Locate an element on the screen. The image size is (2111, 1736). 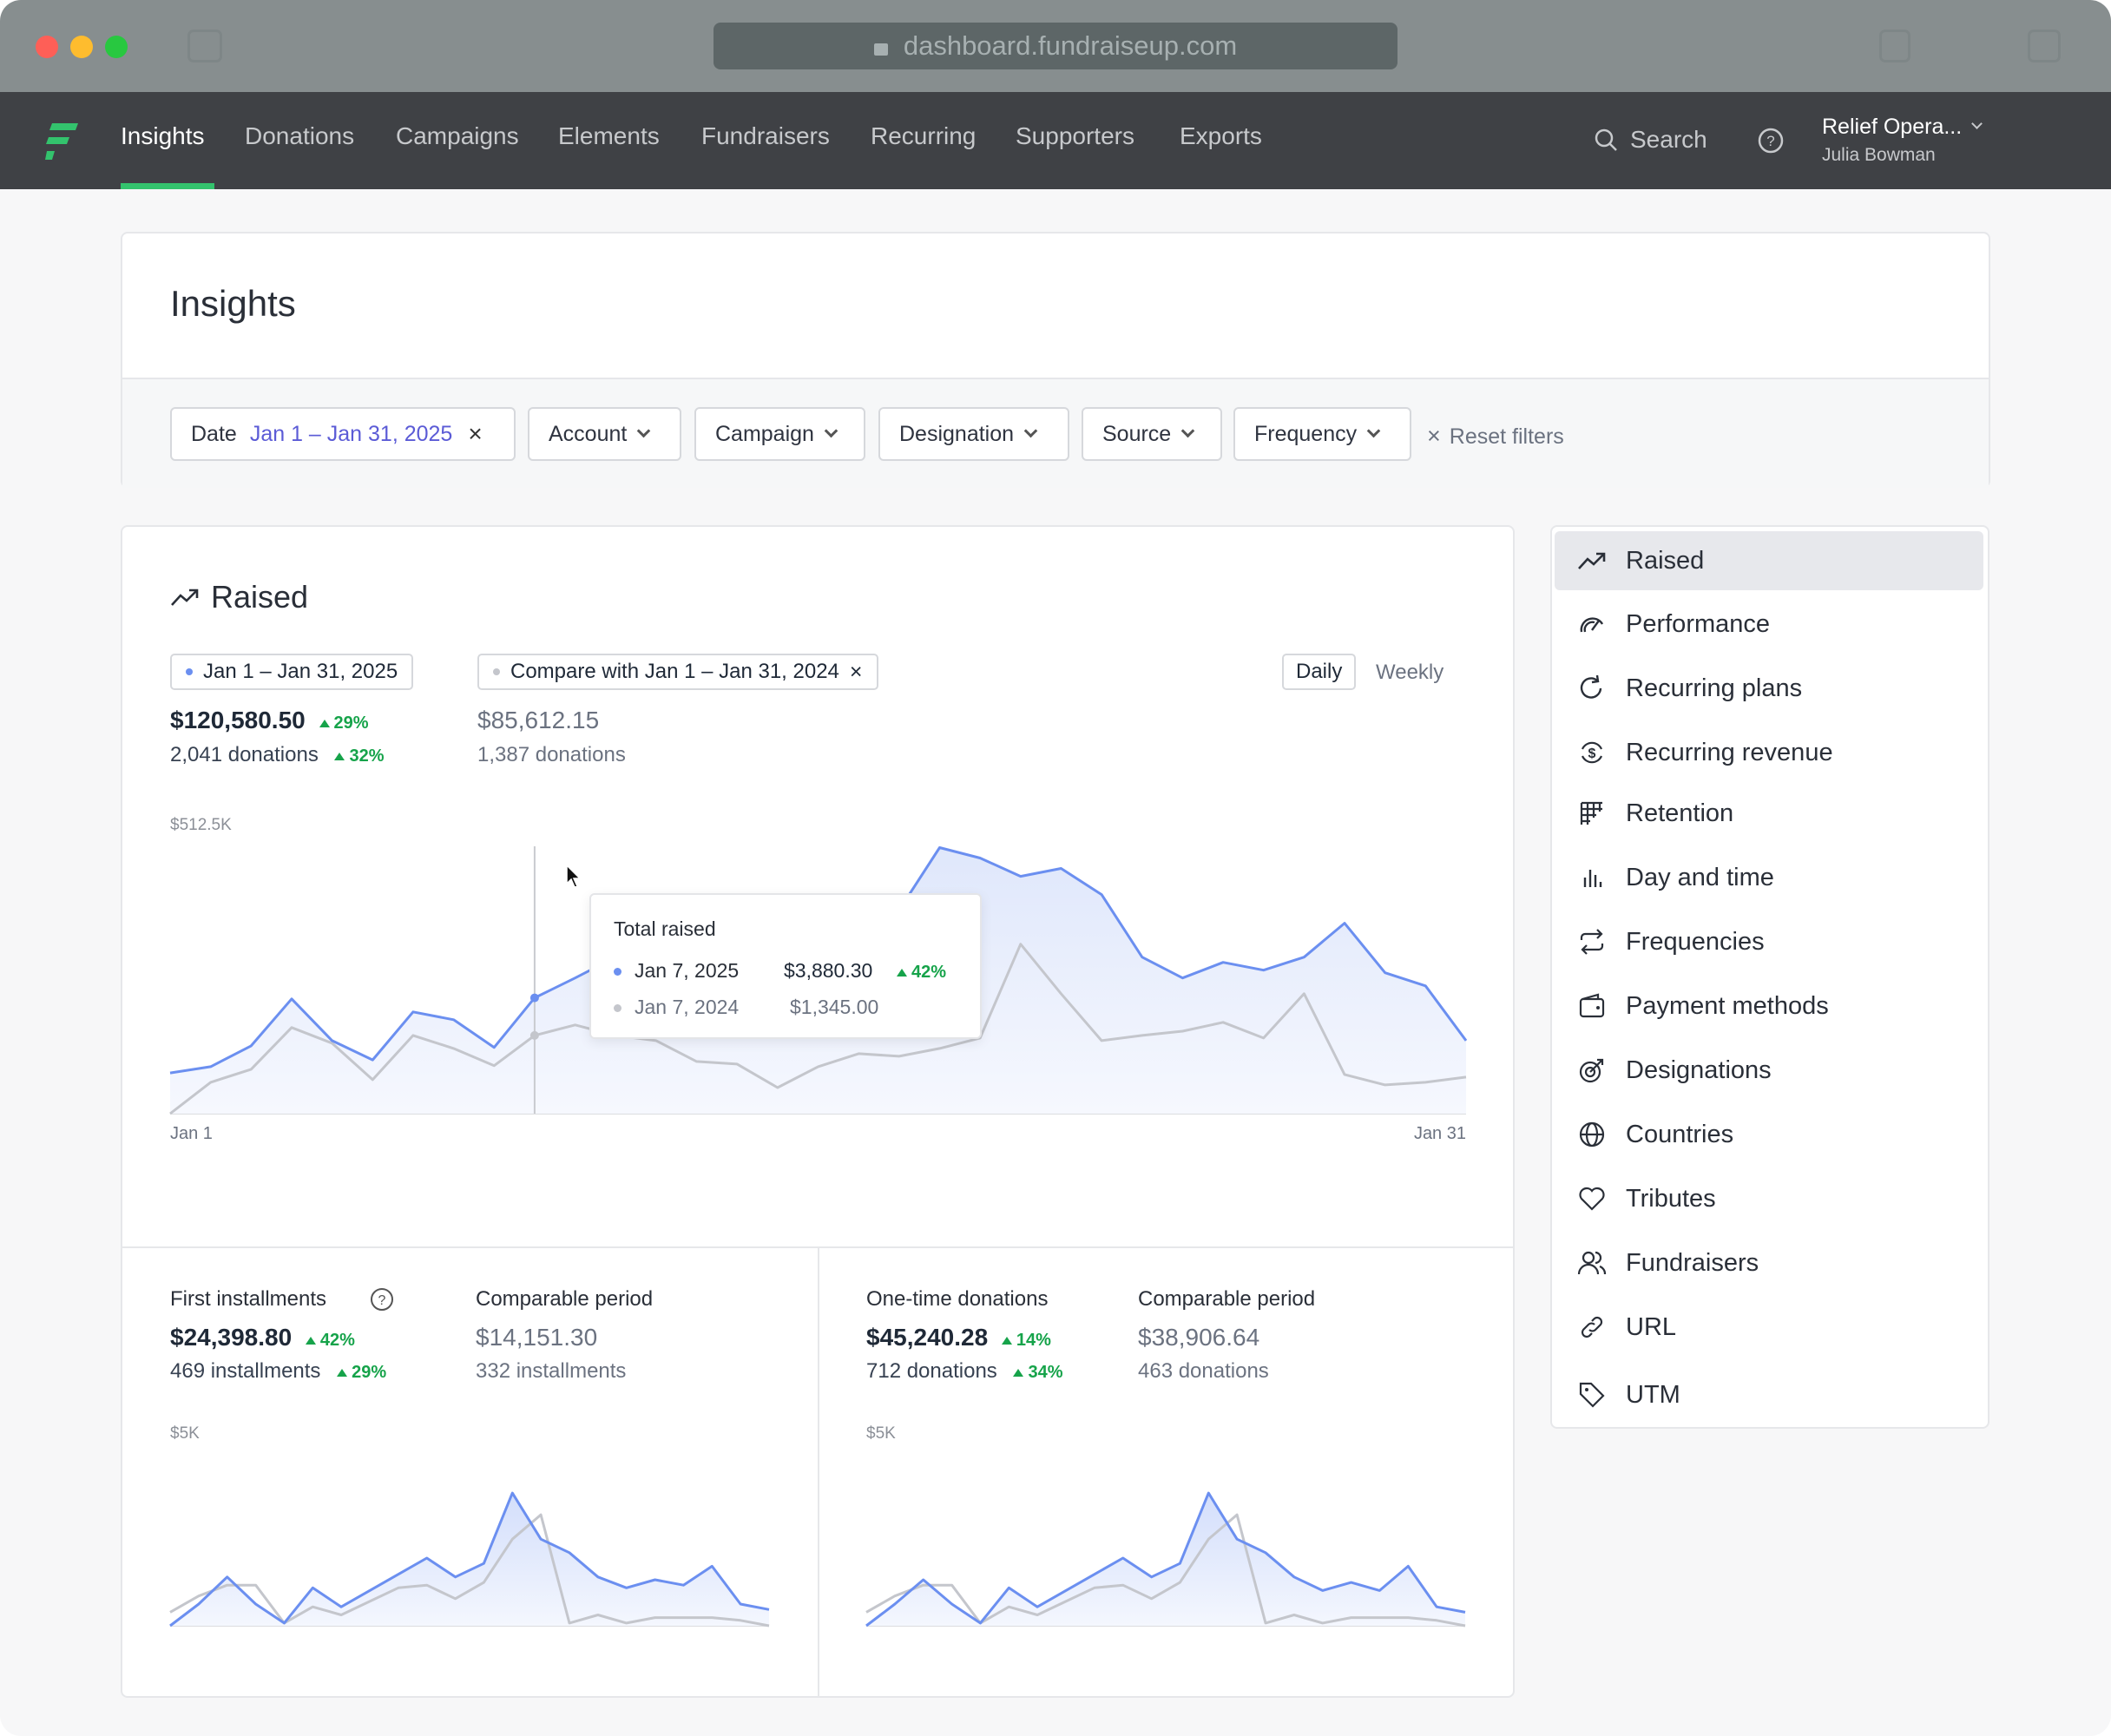
nav-elements: Elements is located at coordinates (609, 136).